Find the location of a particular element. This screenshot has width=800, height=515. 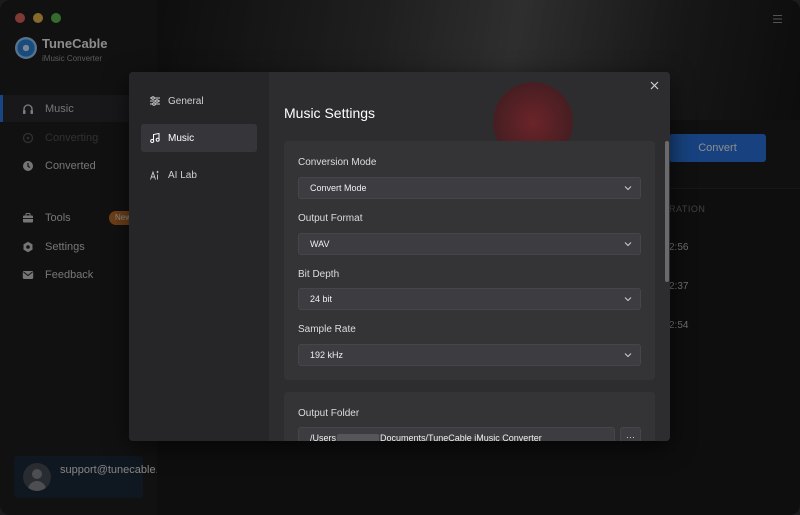

sample-rate-select: 192 kHz is located at coordinates (469, 355).